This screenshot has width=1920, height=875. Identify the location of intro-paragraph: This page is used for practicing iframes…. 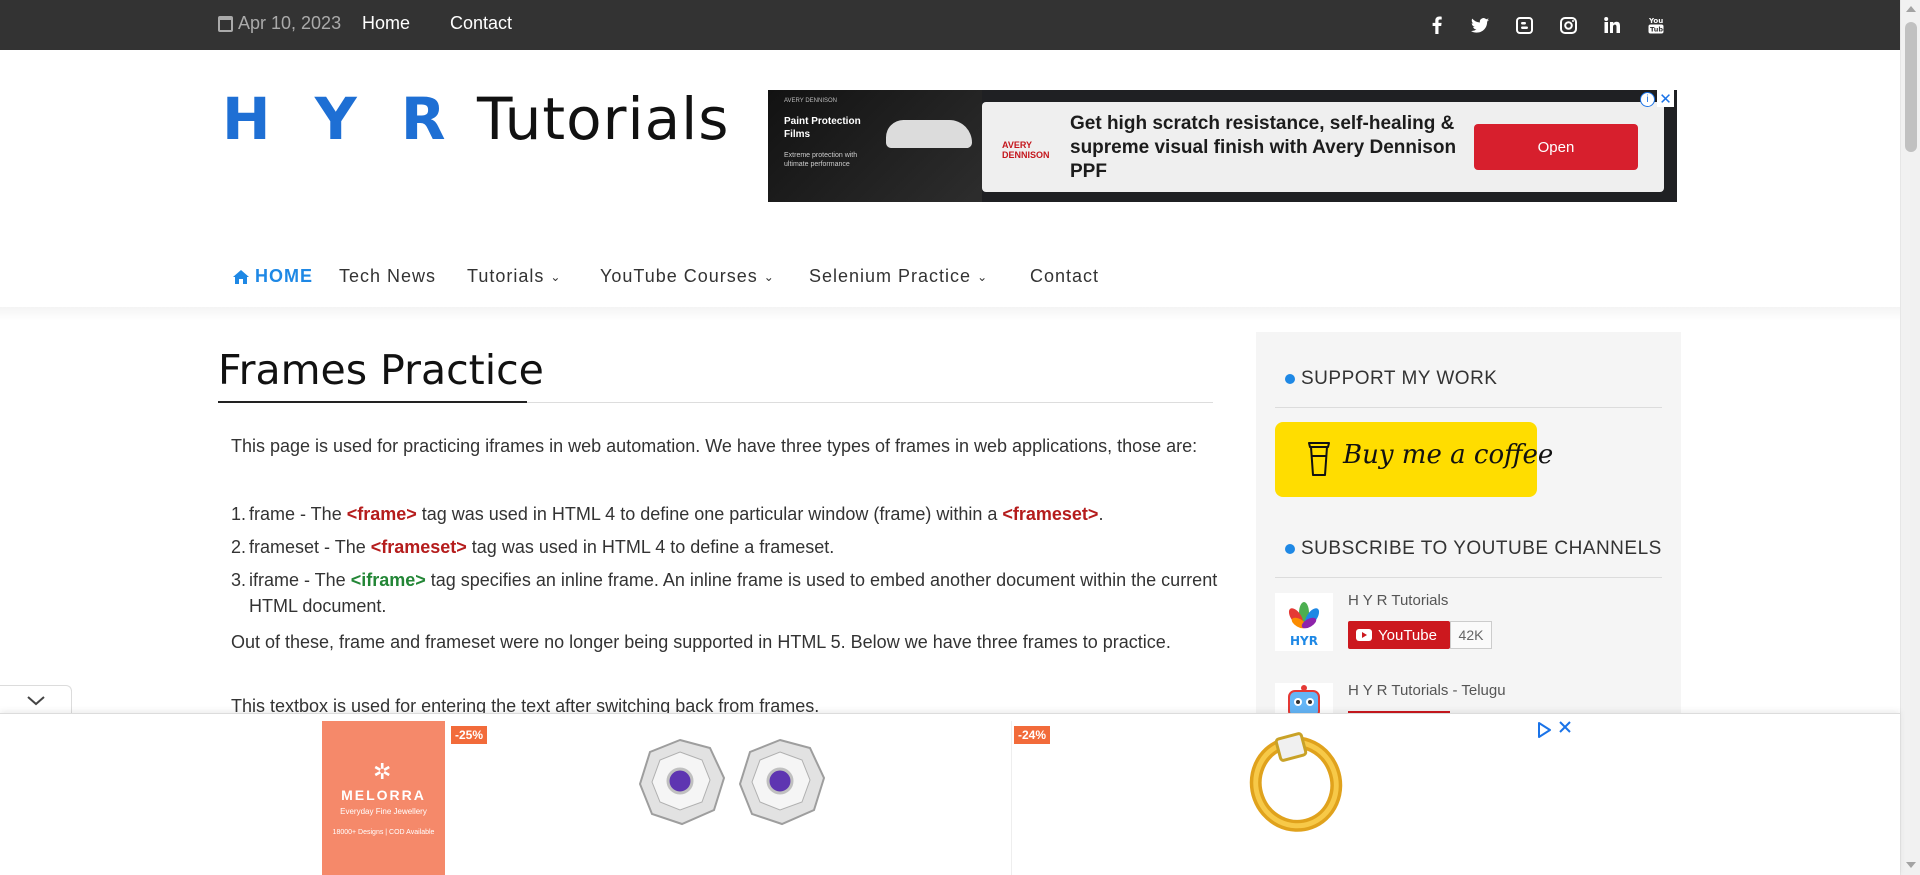
(714, 446).